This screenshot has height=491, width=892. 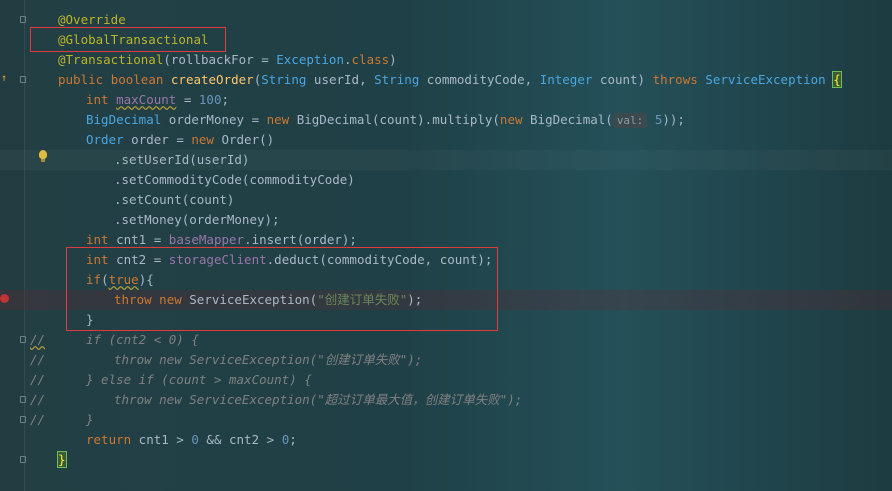 What do you see at coordinates (146, 99) in the screenshot?
I see `unused-variable: maxCount` at bounding box center [146, 99].